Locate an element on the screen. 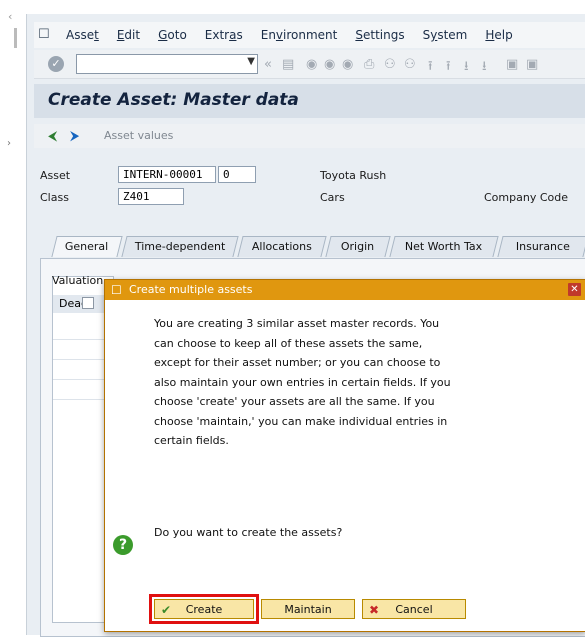 This screenshot has height=637, width=585. dialog-title: Create multiple assets is located at coordinates (191, 289).